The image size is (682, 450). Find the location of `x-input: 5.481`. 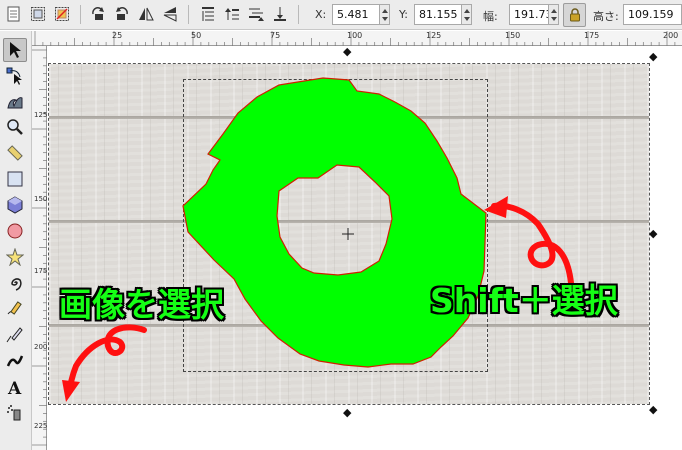

x-input: 5.481 is located at coordinates (356, 14).